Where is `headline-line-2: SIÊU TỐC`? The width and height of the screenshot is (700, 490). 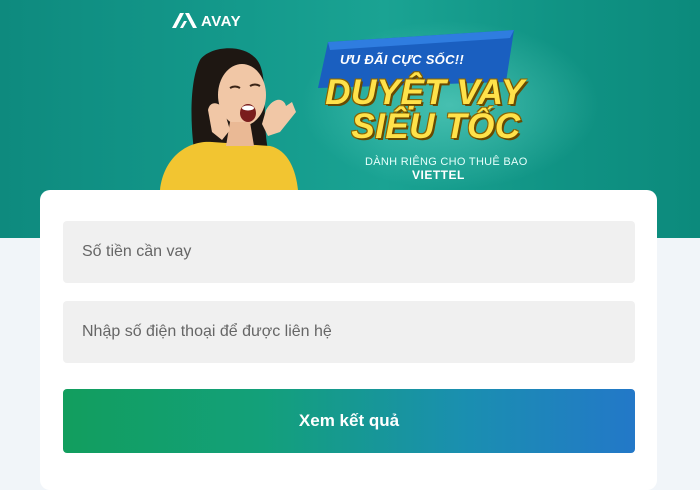 headline-line-2: SIÊU TỐC is located at coordinates (436, 126).